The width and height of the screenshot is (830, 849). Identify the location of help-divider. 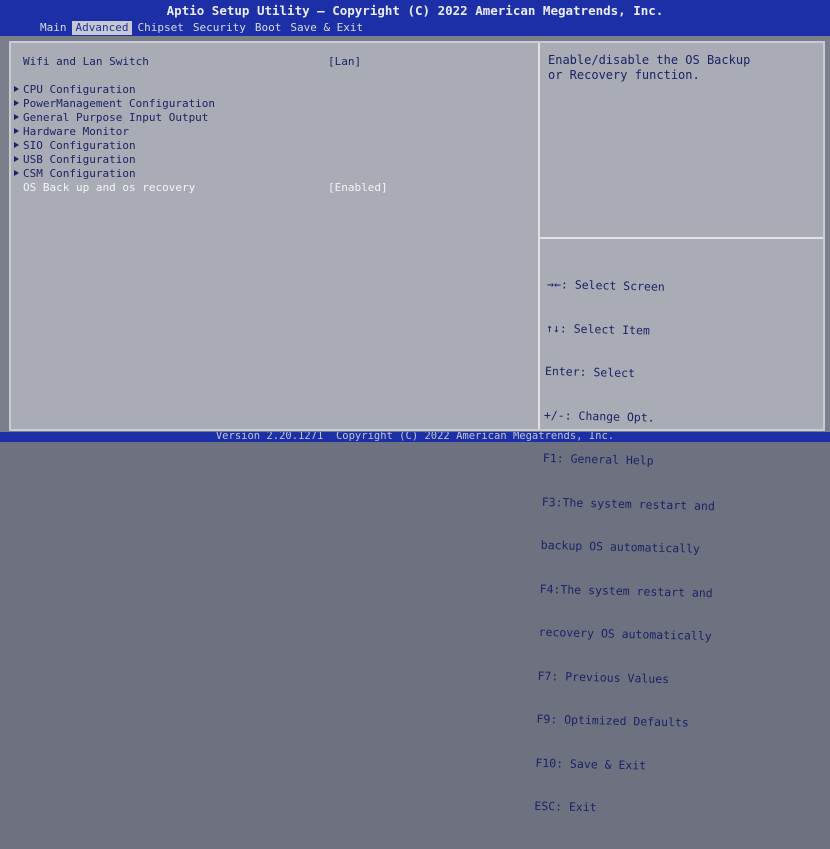
(681, 238).